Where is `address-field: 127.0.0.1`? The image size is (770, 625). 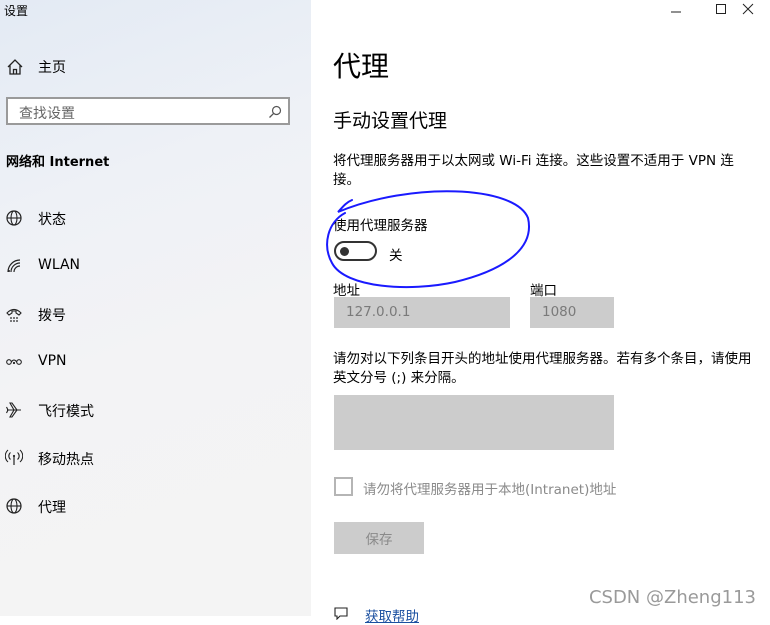 address-field: 127.0.0.1 is located at coordinates (422, 312).